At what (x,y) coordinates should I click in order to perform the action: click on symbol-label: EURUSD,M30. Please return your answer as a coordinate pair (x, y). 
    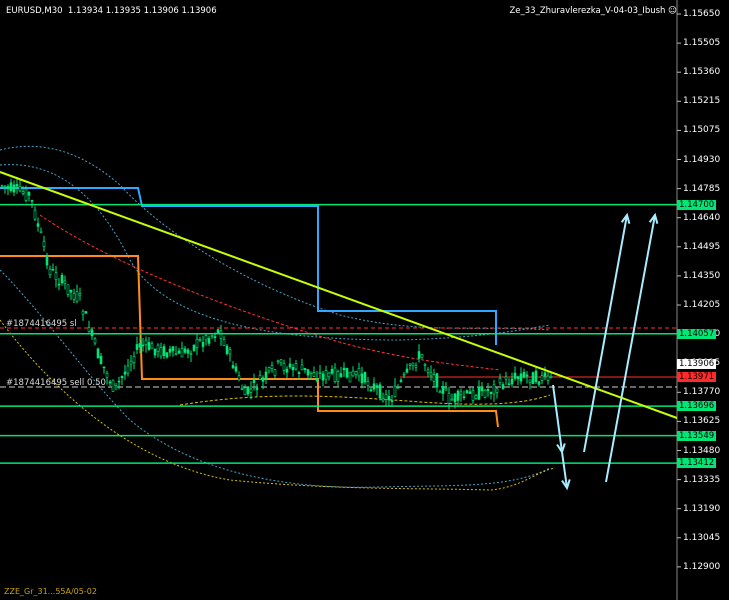
    Looking at the image, I should click on (34, 11).